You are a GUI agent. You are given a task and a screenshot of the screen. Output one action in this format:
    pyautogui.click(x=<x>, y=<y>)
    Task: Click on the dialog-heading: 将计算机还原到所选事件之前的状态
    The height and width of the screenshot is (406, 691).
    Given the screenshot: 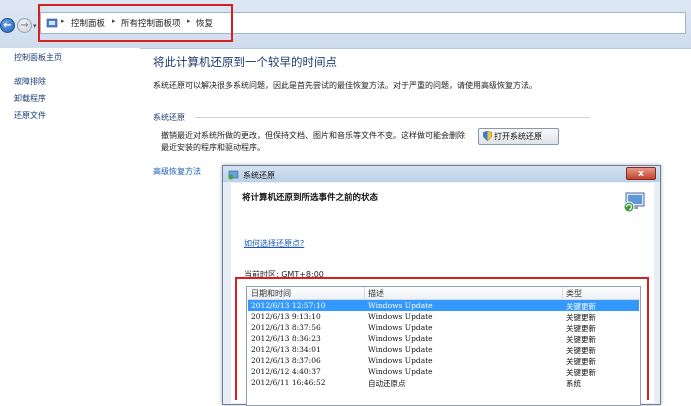 What is the action you would take?
    pyautogui.click(x=310, y=198)
    